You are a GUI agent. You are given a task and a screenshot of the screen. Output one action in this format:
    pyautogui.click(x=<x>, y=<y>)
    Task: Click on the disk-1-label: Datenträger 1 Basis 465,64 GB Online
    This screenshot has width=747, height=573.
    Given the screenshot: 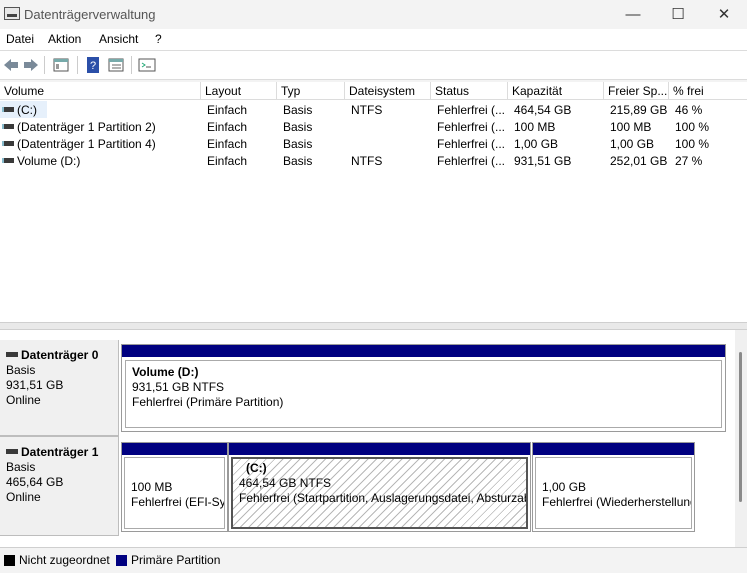 What is the action you would take?
    pyautogui.click(x=59, y=486)
    